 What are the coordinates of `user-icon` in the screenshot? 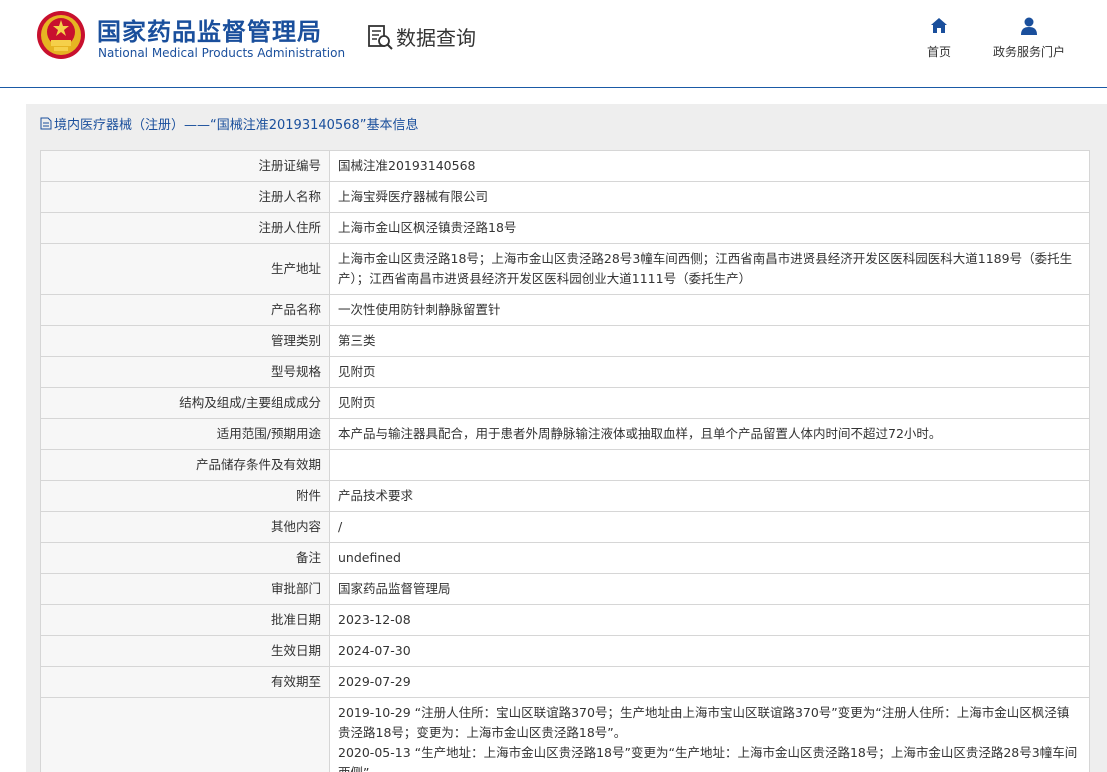 It's located at (1029, 26).